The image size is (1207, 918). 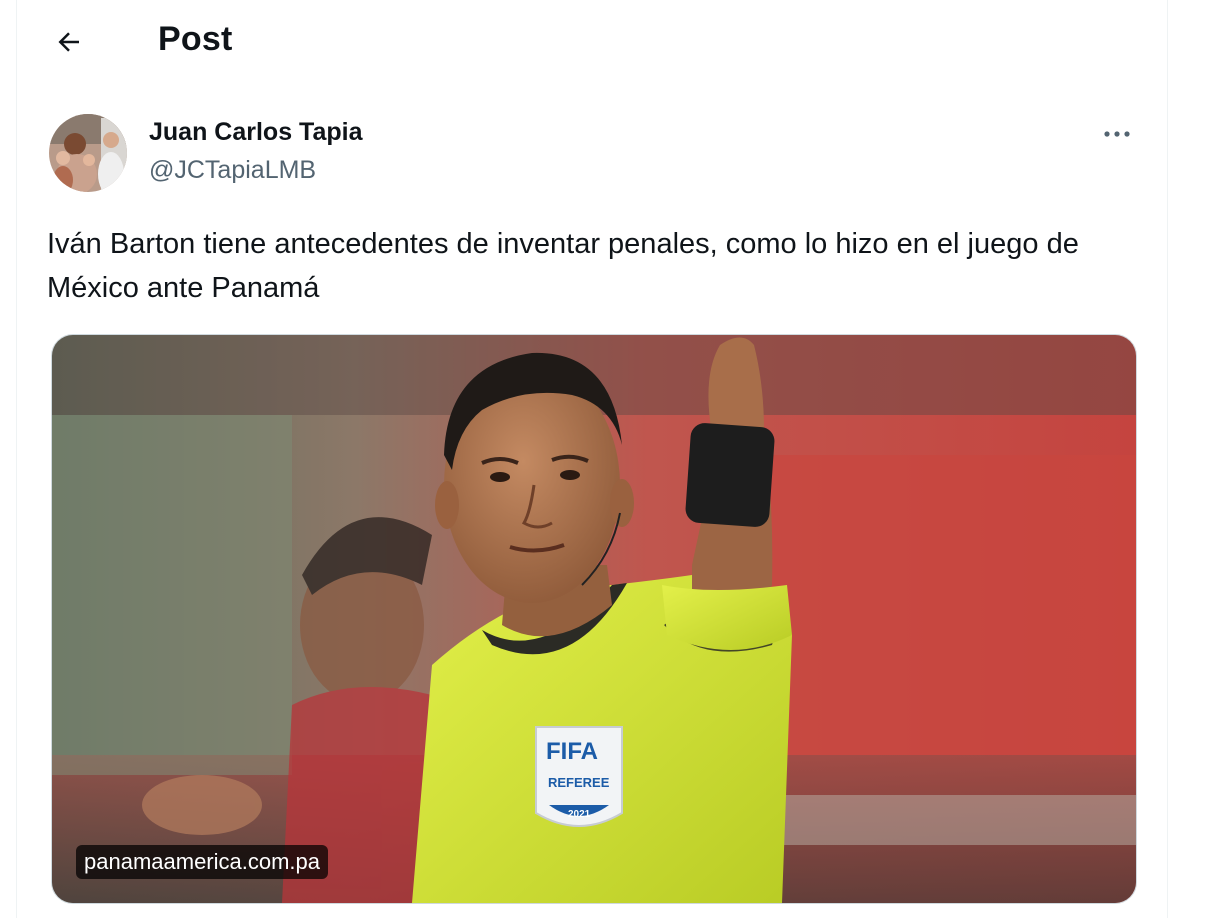 I want to click on avatar, so click(x=88, y=153).